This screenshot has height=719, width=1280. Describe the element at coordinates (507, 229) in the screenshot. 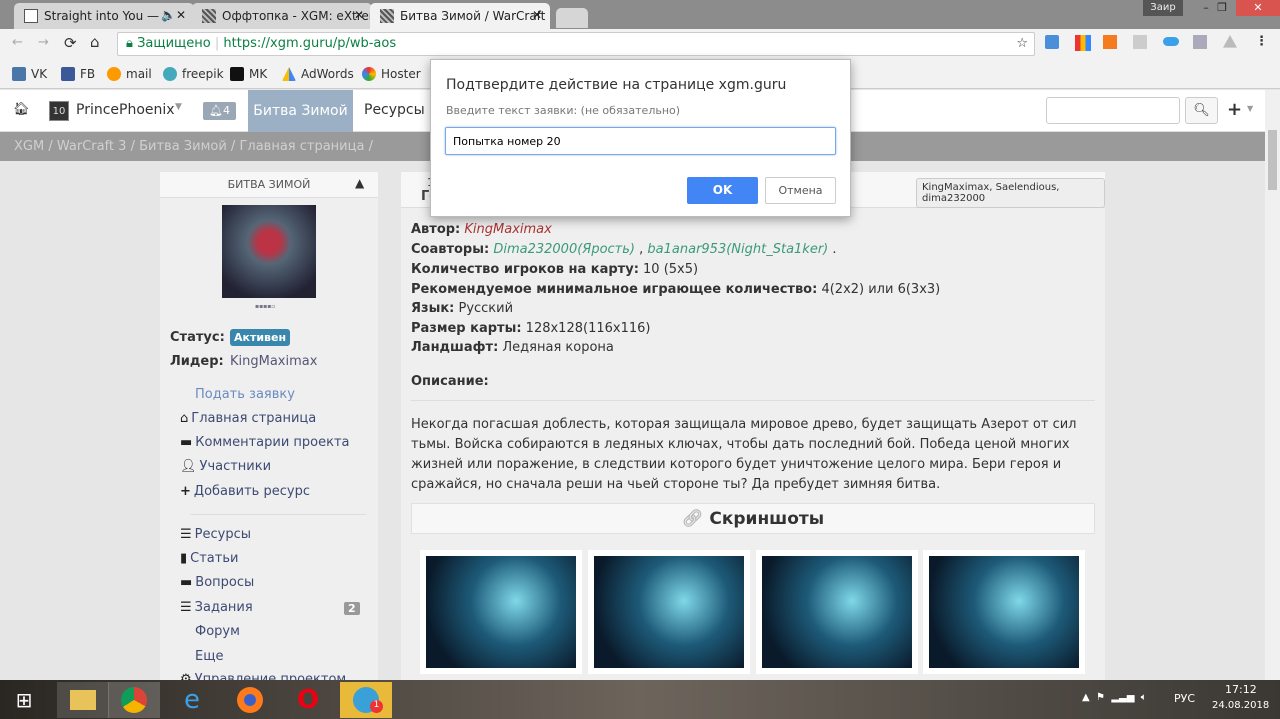

I see `author-link: KingMaximax` at that location.